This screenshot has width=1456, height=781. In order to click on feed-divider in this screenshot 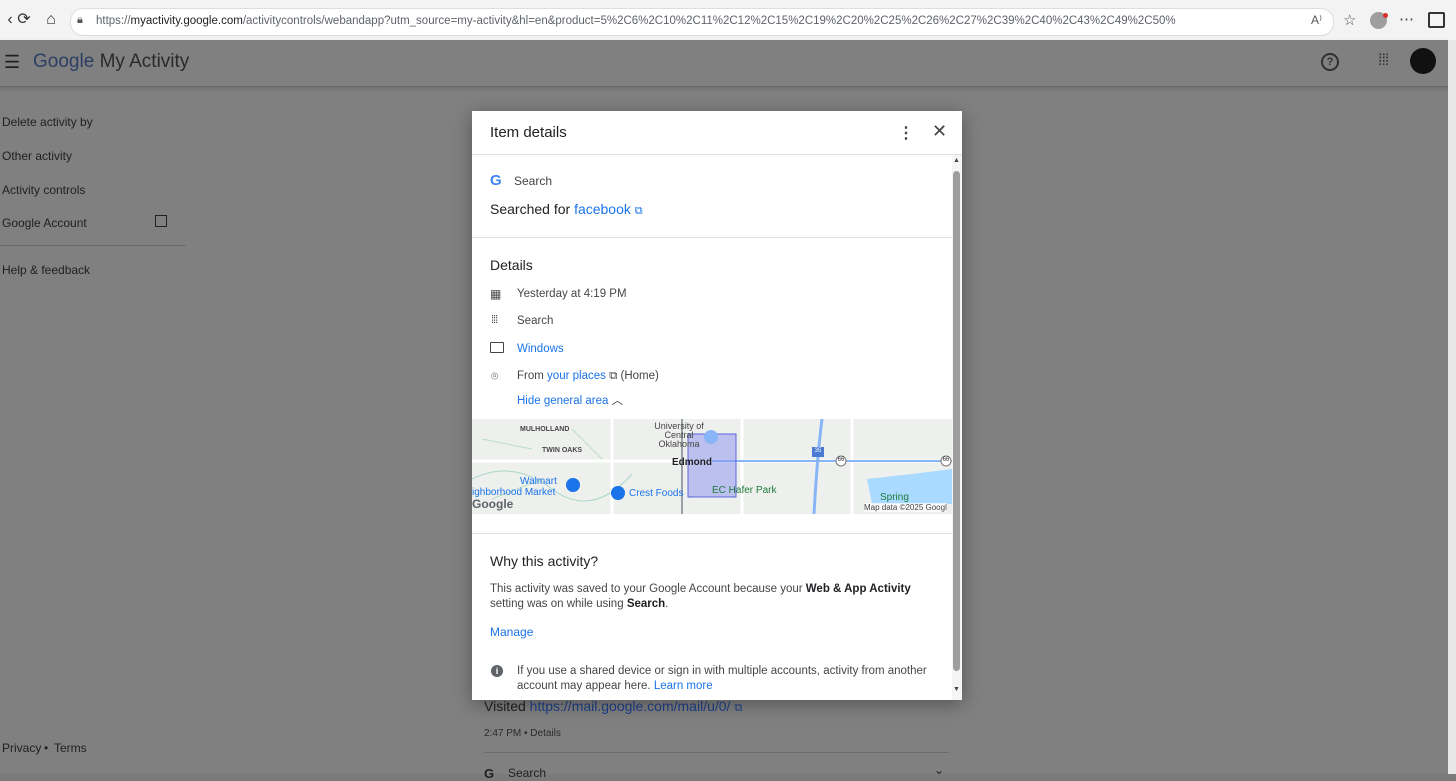, I will do `click(716, 752)`.